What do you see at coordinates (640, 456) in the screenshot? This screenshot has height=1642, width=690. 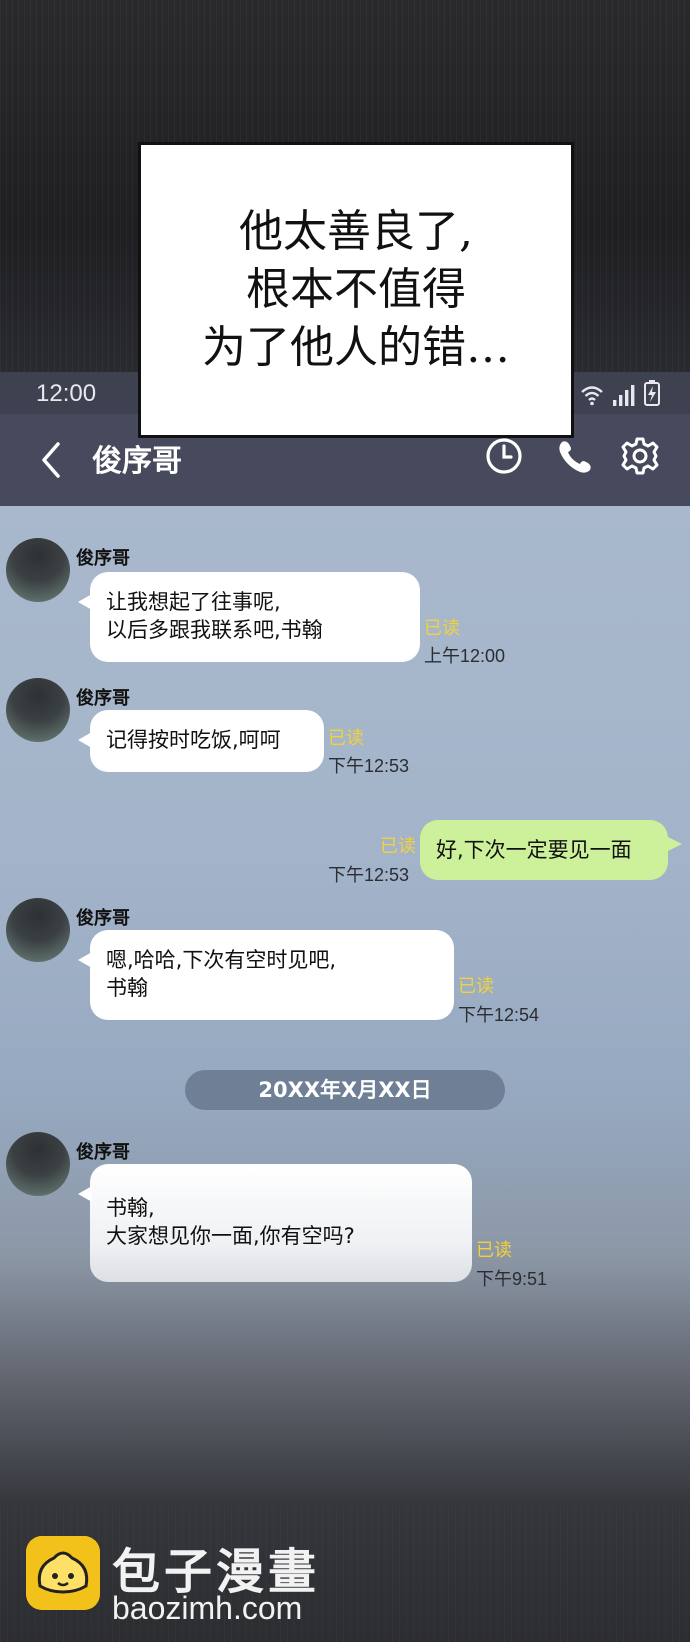 I see `gear-icon` at bounding box center [640, 456].